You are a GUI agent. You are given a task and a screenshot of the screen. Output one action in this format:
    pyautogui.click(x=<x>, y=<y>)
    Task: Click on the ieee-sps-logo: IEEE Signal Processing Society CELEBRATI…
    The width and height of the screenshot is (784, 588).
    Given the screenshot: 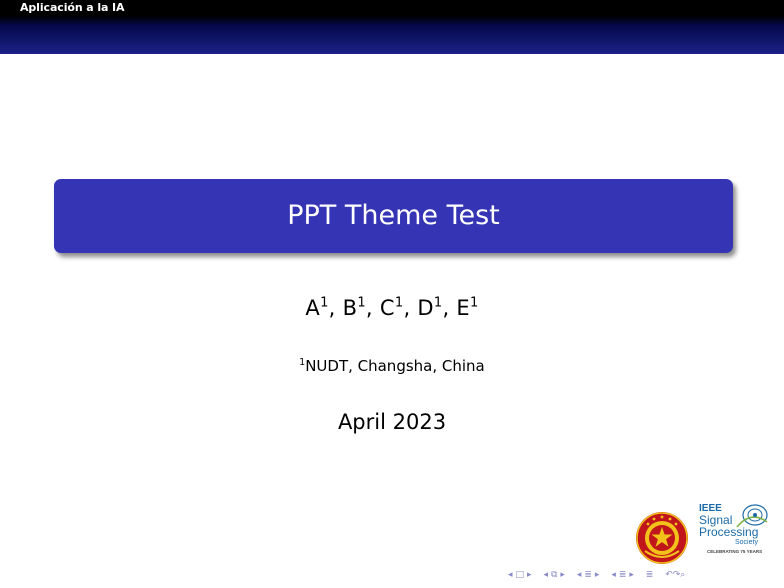 What is the action you would take?
    pyautogui.click(x=732, y=529)
    